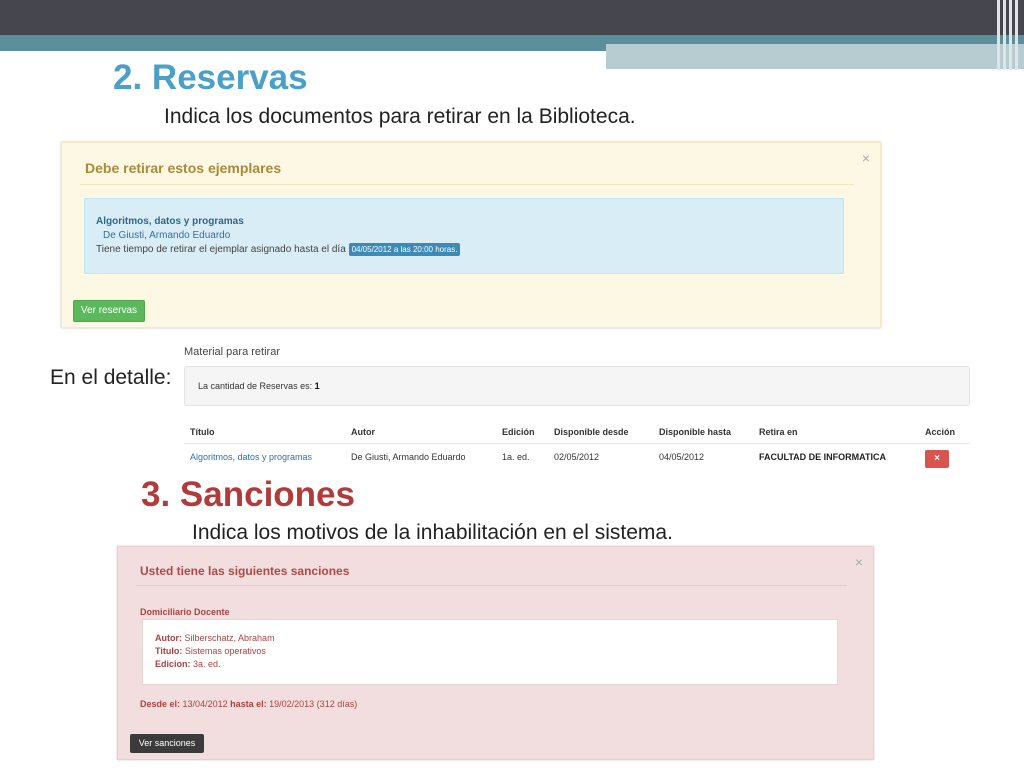 Image resolution: width=1024 pixels, height=768 pixels. I want to click on sanciones-alert-heading: Usted tiene las siguientes sanciones, so click(245, 571).